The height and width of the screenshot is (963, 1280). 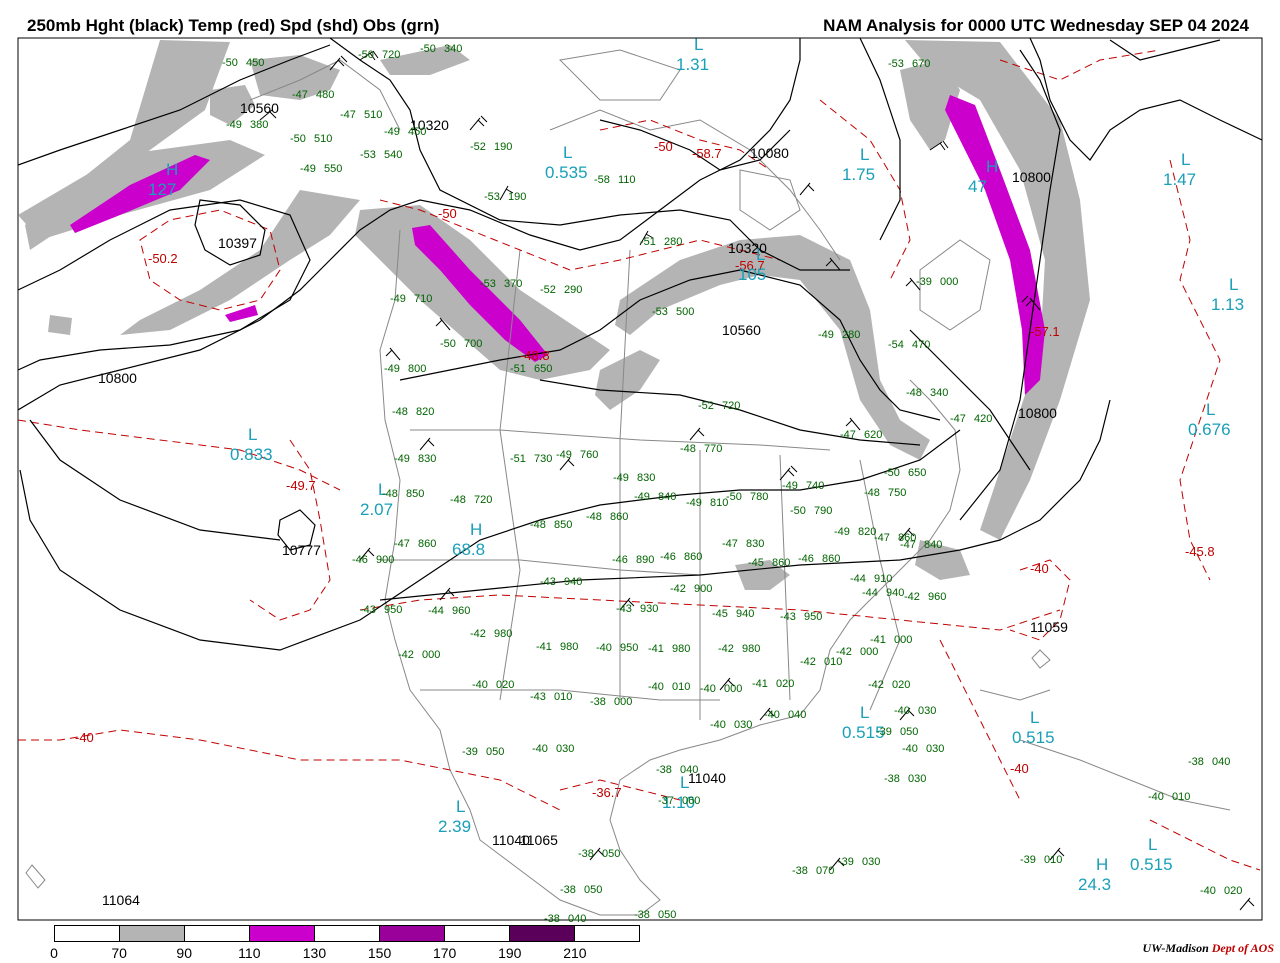 What do you see at coordinates (733, 689) in the screenshot?
I see `obs-height: 000` at bounding box center [733, 689].